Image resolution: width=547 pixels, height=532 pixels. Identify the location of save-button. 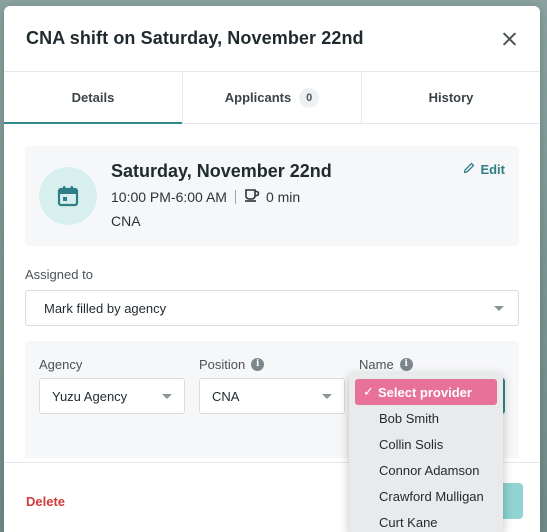
(512, 501).